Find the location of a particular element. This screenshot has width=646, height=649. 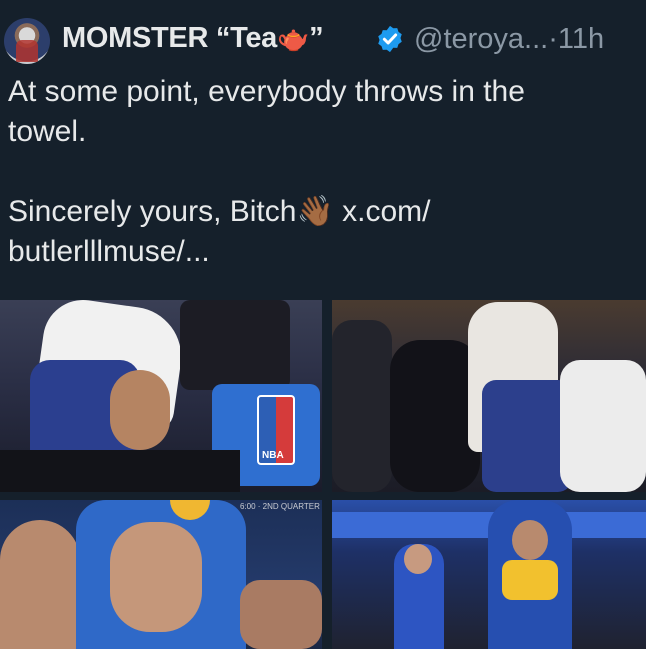

hand-shape is located at coordinates (281, 614).